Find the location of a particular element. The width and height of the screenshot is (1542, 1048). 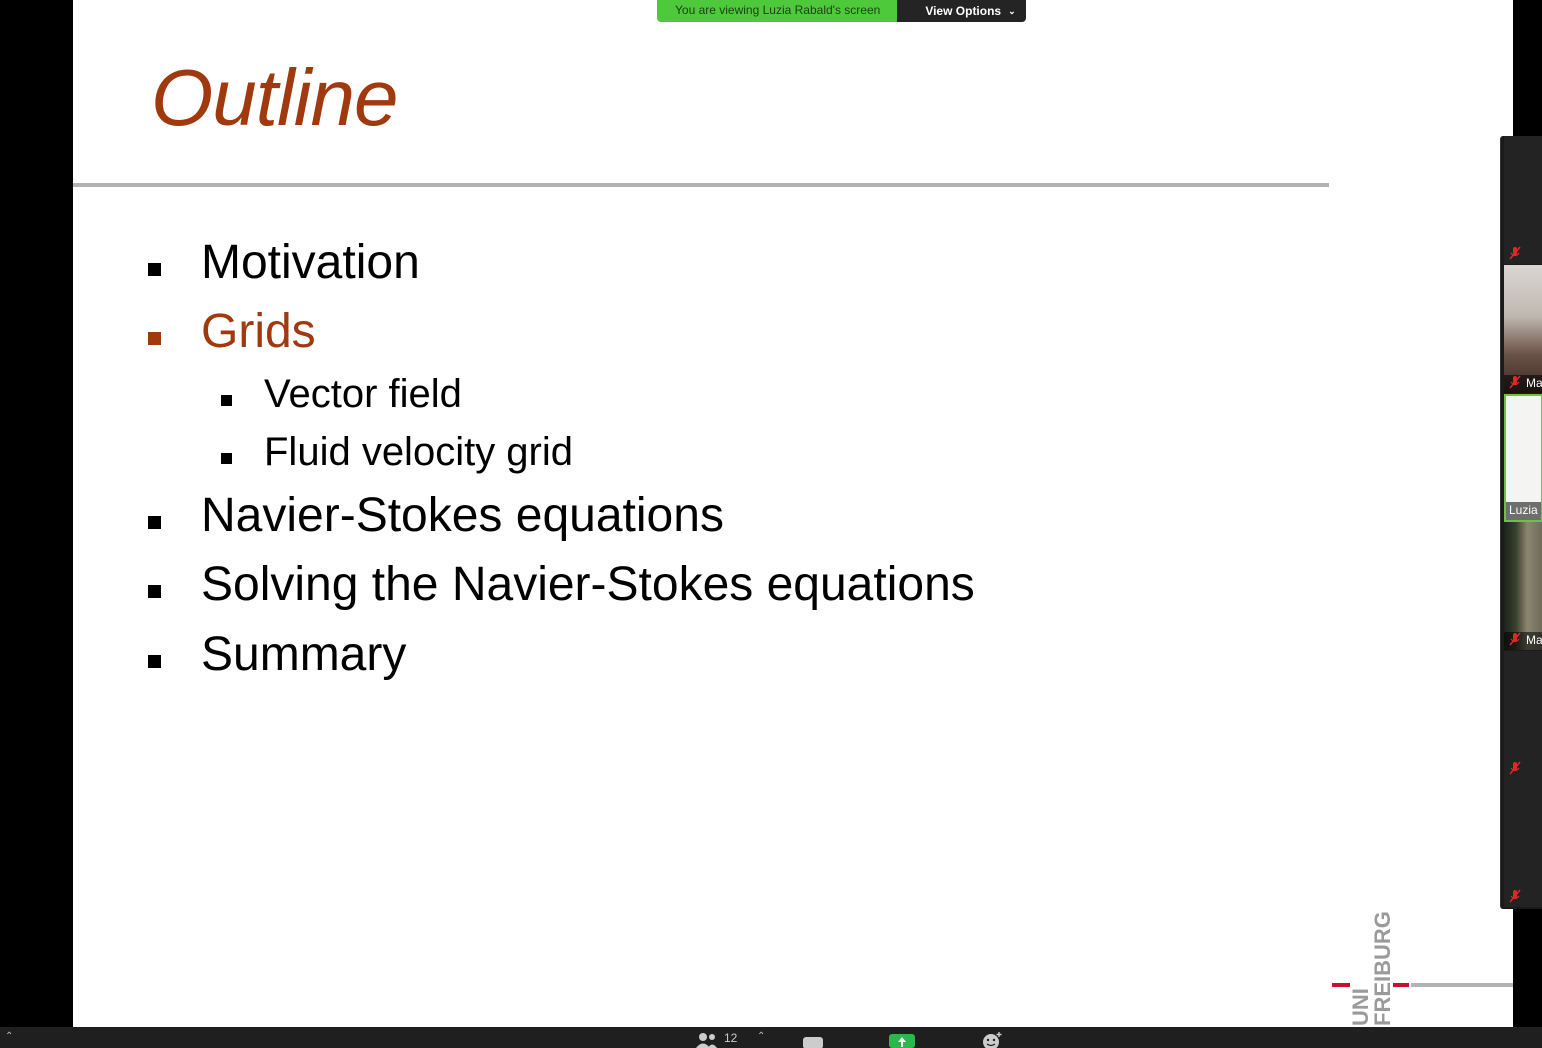

university-logo: UNI FREIBURG is located at coordinates (1371, 969).